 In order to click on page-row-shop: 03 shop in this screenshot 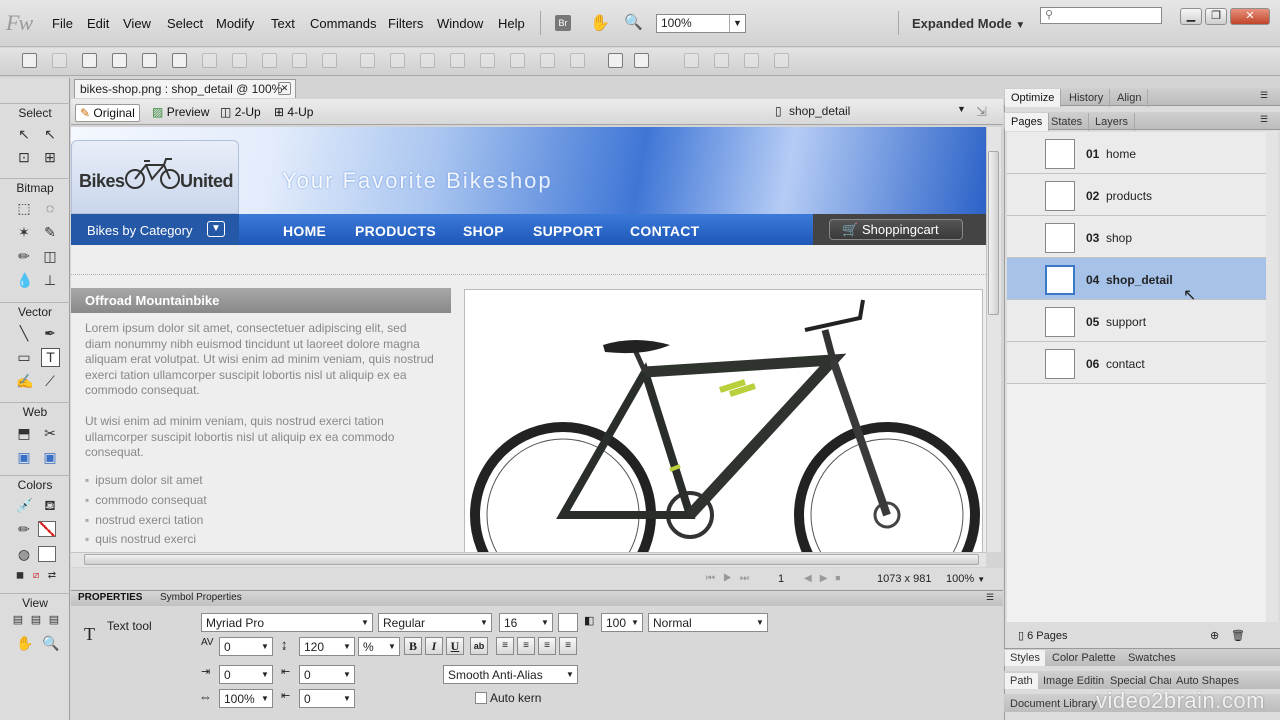, I will do `click(1136, 237)`.